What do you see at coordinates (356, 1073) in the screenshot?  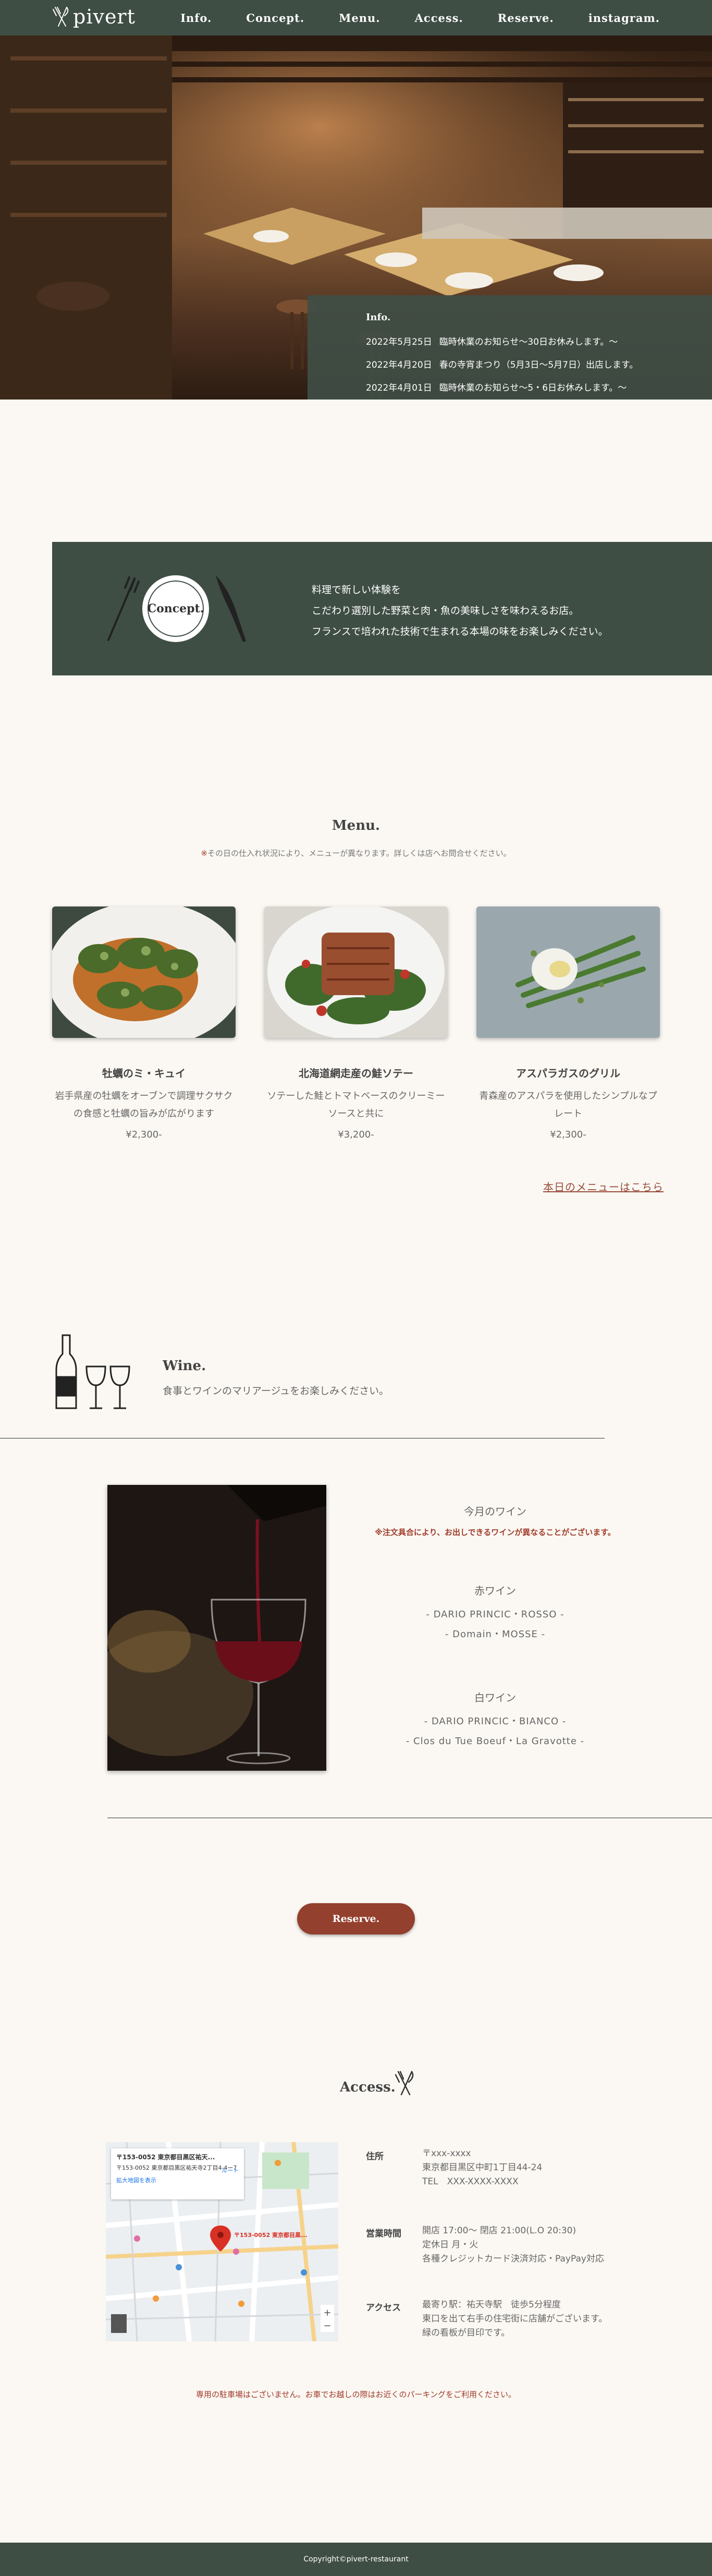 I see `dish-name: 北海道網走産の鮭ソテー` at bounding box center [356, 1073].